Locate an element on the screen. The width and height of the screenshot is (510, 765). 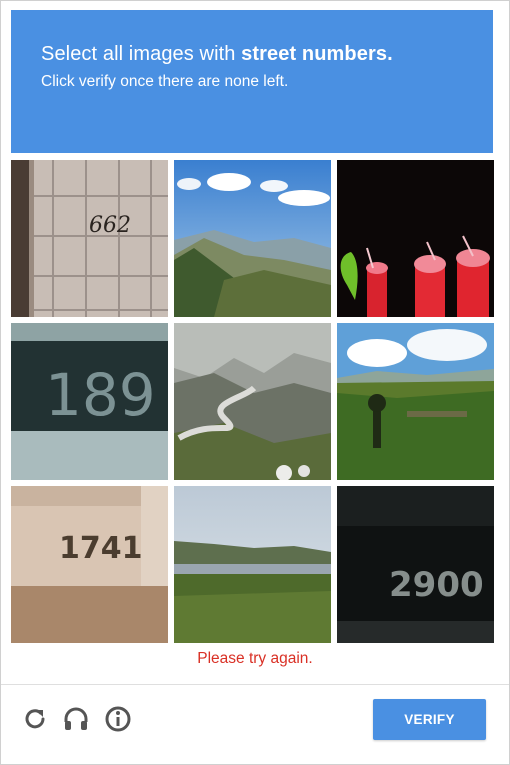
tile-4-image: 189 is located at coordinates (89, 401).